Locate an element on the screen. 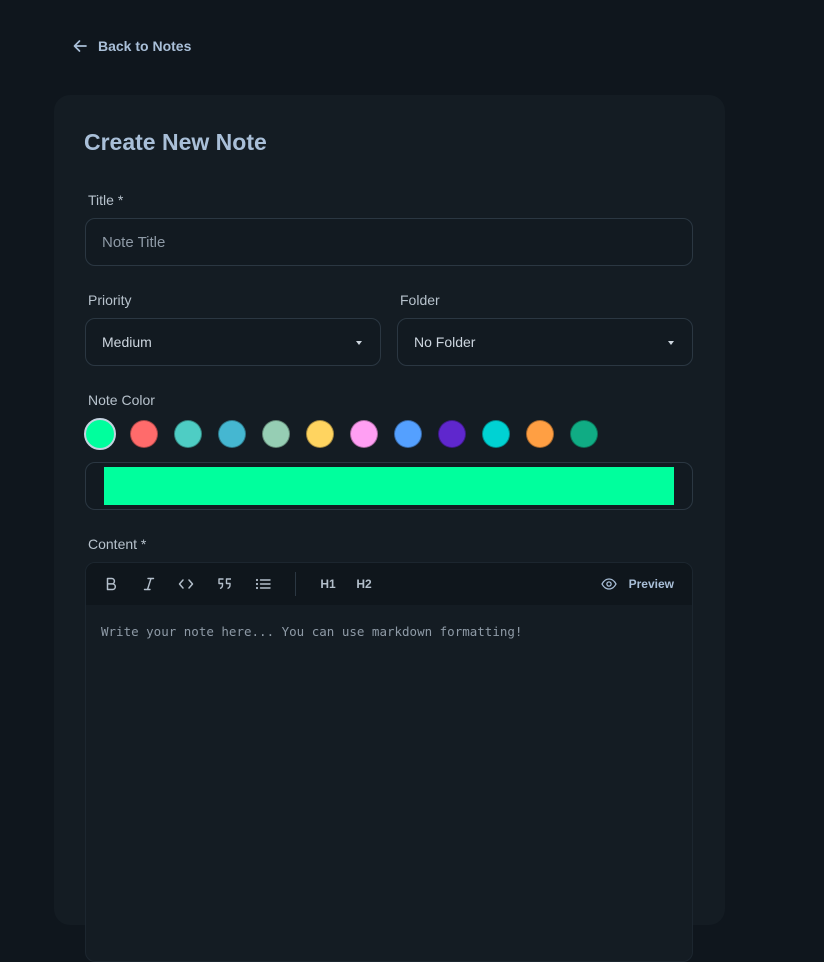 This screenshot has width=824, height=962. folder-label: Folder is located at coordinates (420, 300).